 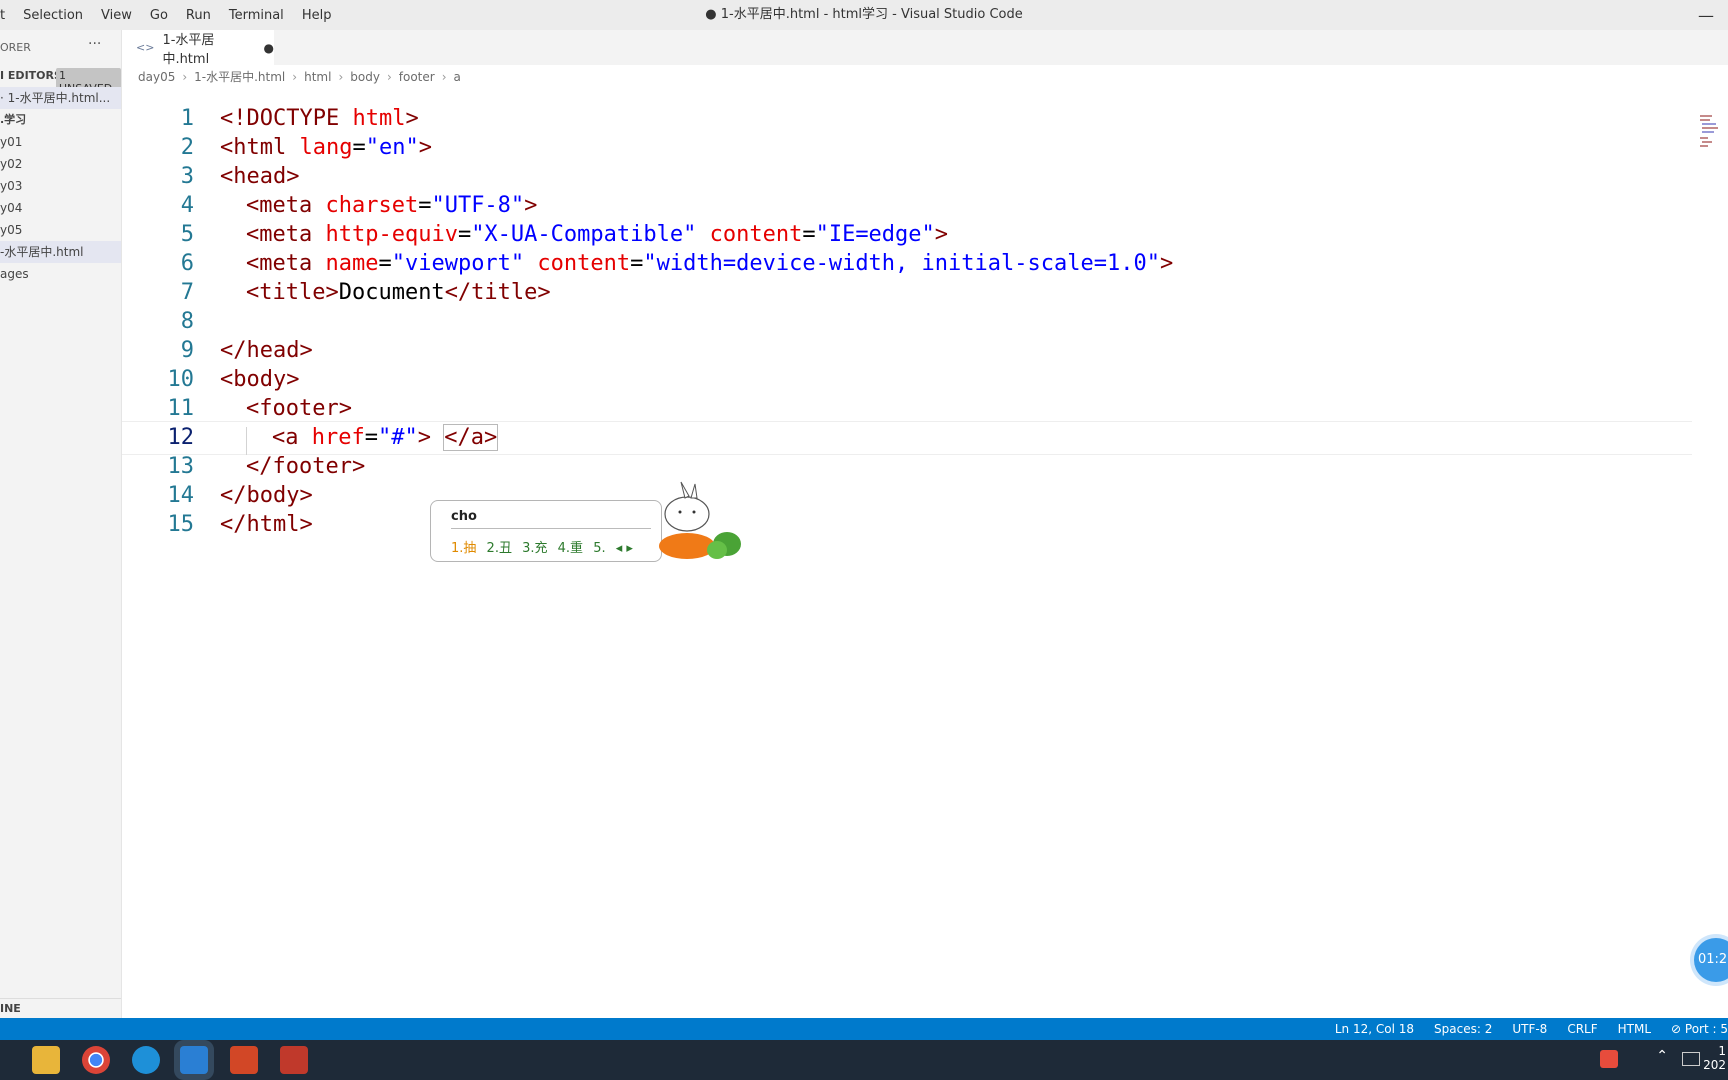 What do you see at coordinates (1609, 1059) in the screenshot?
I see `sogou-ime-icon` at bounding box center [1609, 1059].